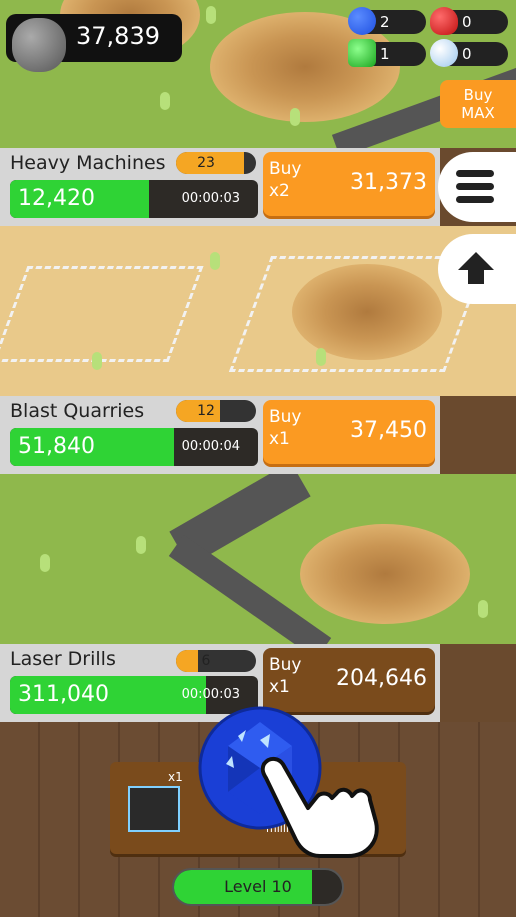  Describe the element at coordinates (478, 95) in the screenshot. I see `buy-max-line1: Buy` at that location.